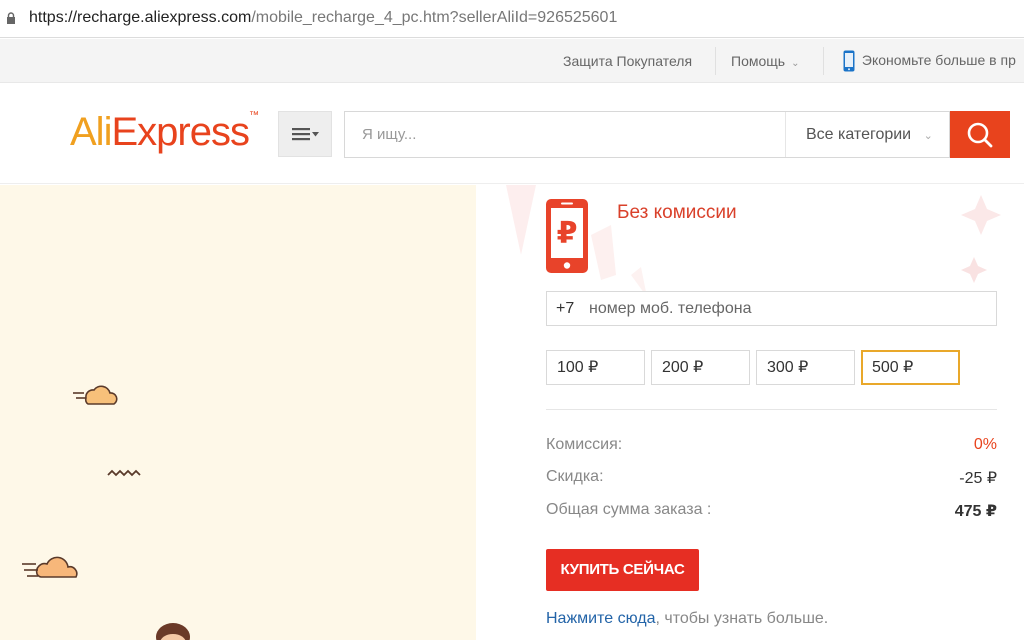  What do you see at coordinates (787, 308) in the screenshot?
I see `phone-input` at bounding box center [787, 308].